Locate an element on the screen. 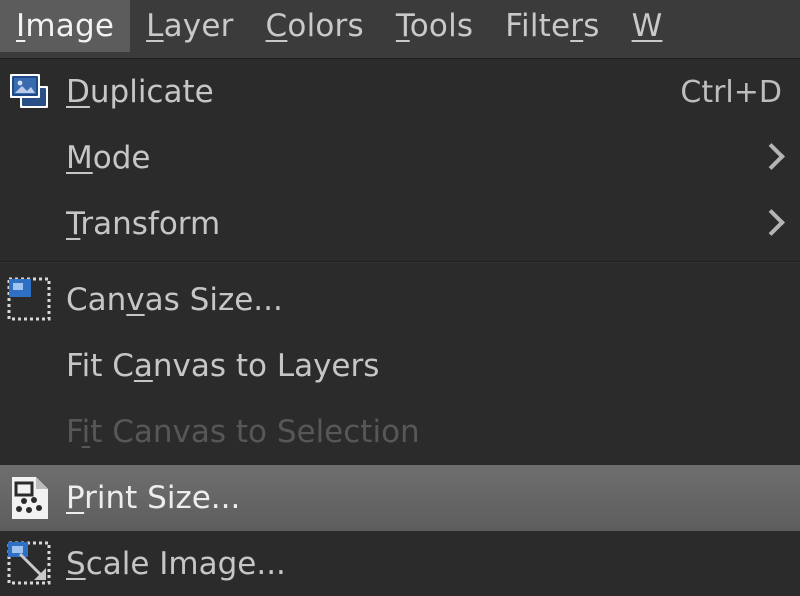 The width and height of the screenshot is (800, 596). menubar-item-label: Layer is located at coordinates (190, 26).